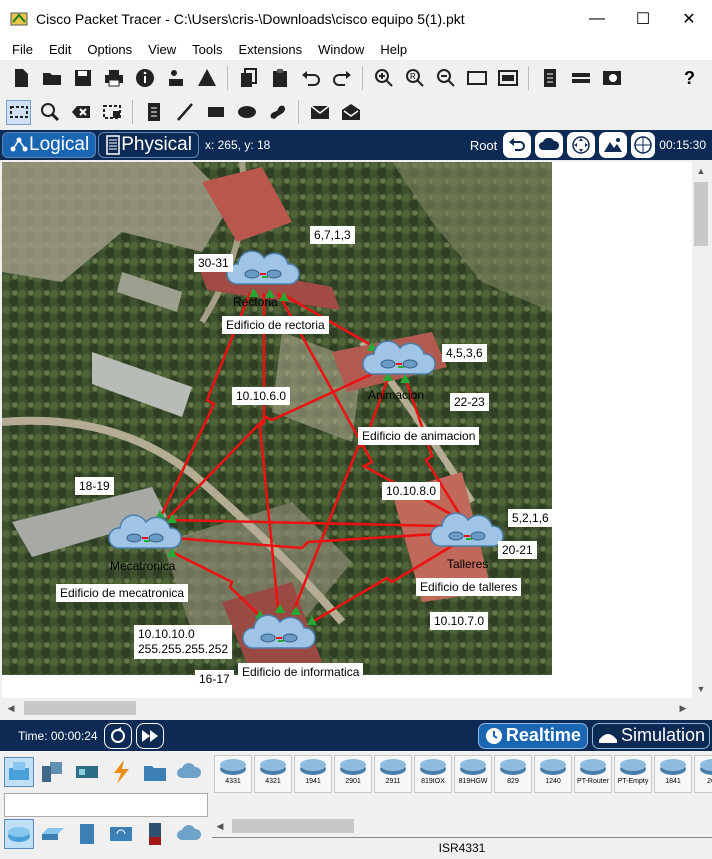 This screenshot has width=712, height=859. Describe the element at coordinates (19, 772) in the screenshot. I see `network-devices-icon` at that location.